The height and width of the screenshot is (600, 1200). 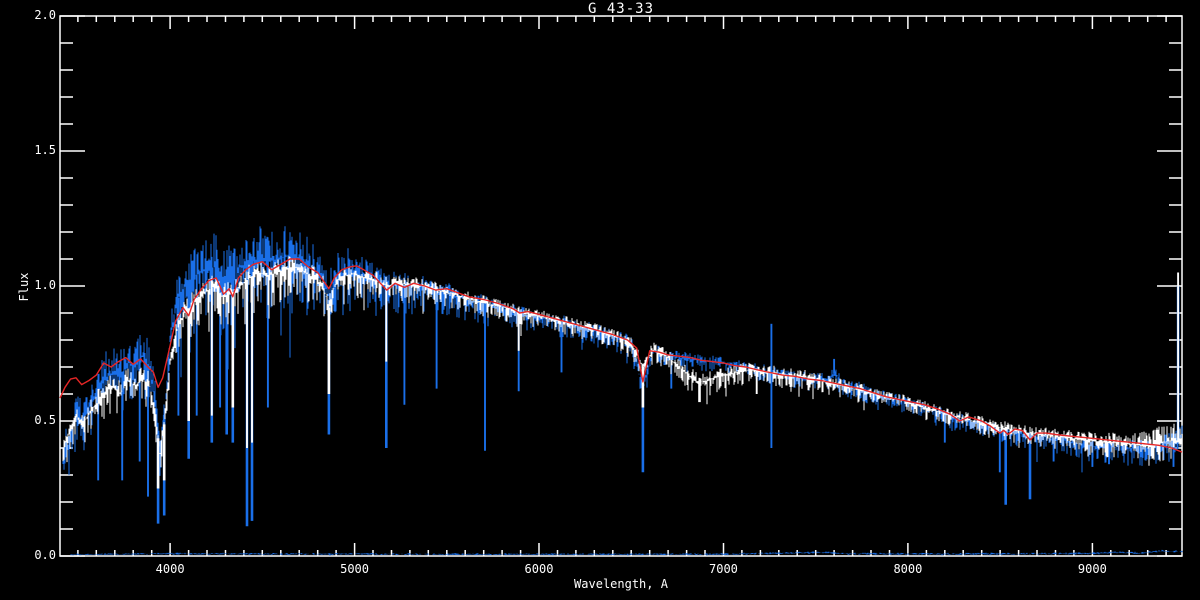 What do you see at coordinates (355, 569) in the screenshot?
I see `x-tick-label: 5000` at bounding box center [355, 569].